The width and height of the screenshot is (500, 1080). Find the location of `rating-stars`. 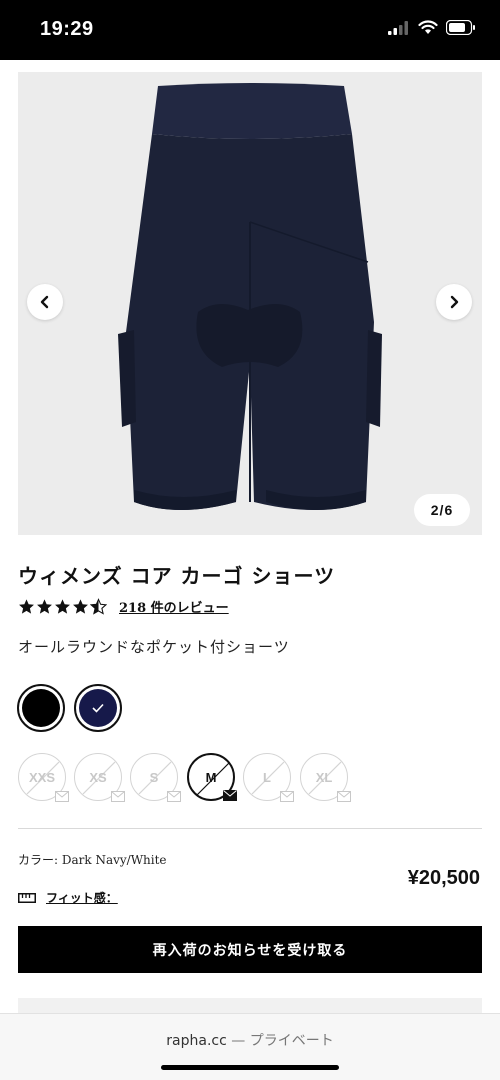

rating-stars is located at coordinates (62, 606).